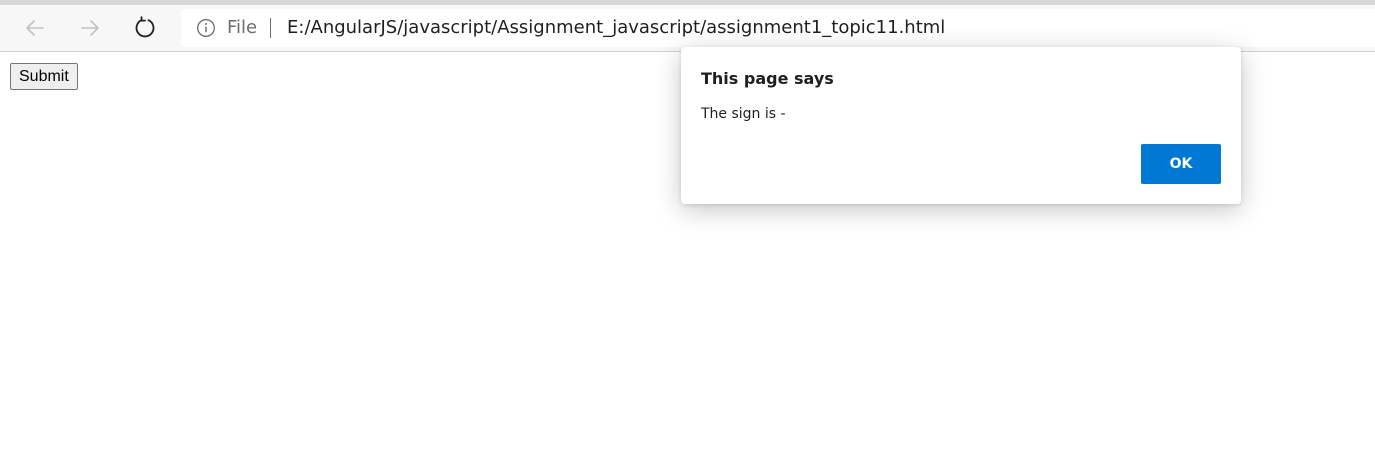 The image size is (1375, 449). Describe the element at coordinates (767, 78) in the screenshot. I see `dialog-title: This page says` at that location.